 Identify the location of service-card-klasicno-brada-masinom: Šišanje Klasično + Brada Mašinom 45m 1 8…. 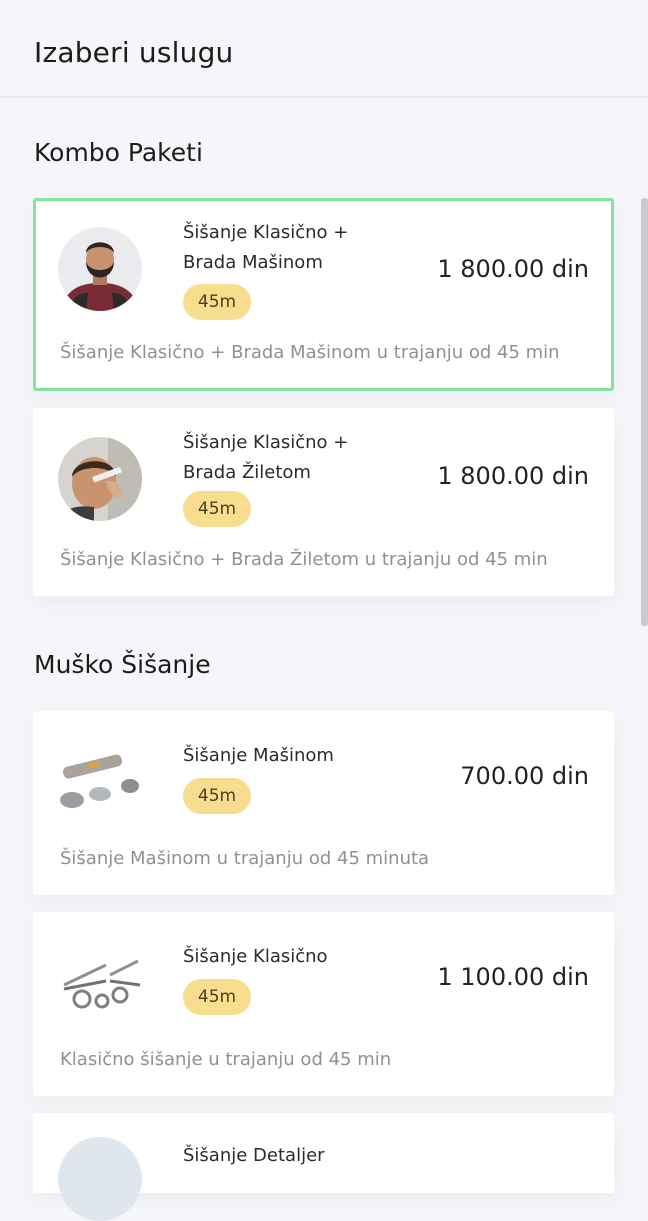
(323, 294).